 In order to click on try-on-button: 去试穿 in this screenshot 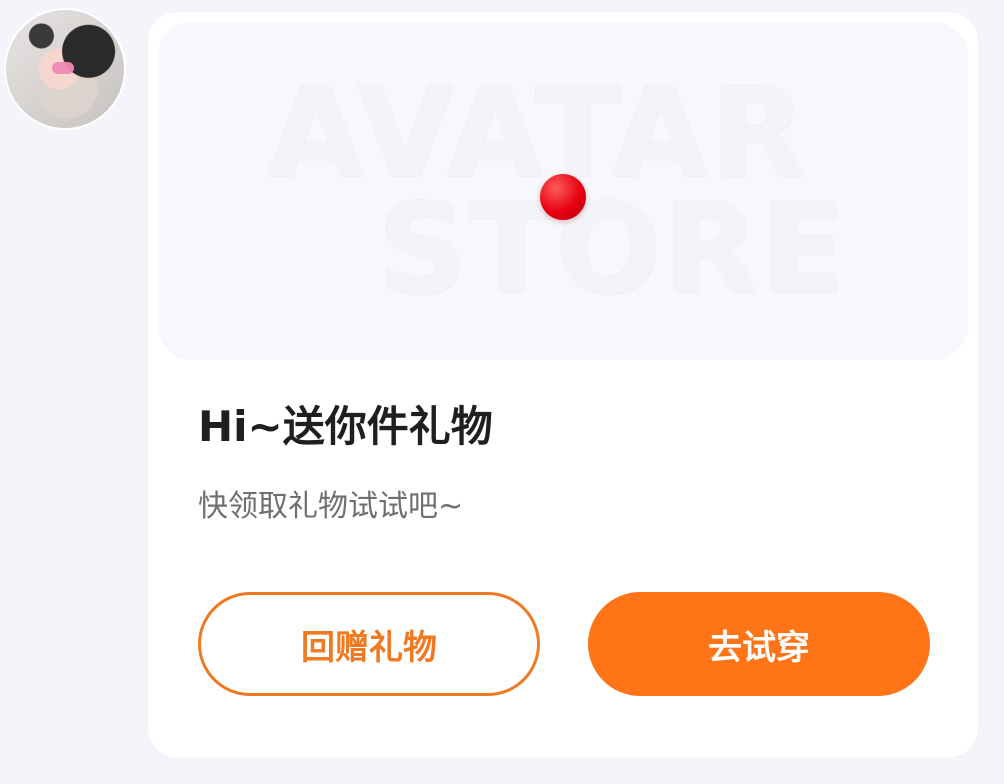, I will do `click(759, 644)`.